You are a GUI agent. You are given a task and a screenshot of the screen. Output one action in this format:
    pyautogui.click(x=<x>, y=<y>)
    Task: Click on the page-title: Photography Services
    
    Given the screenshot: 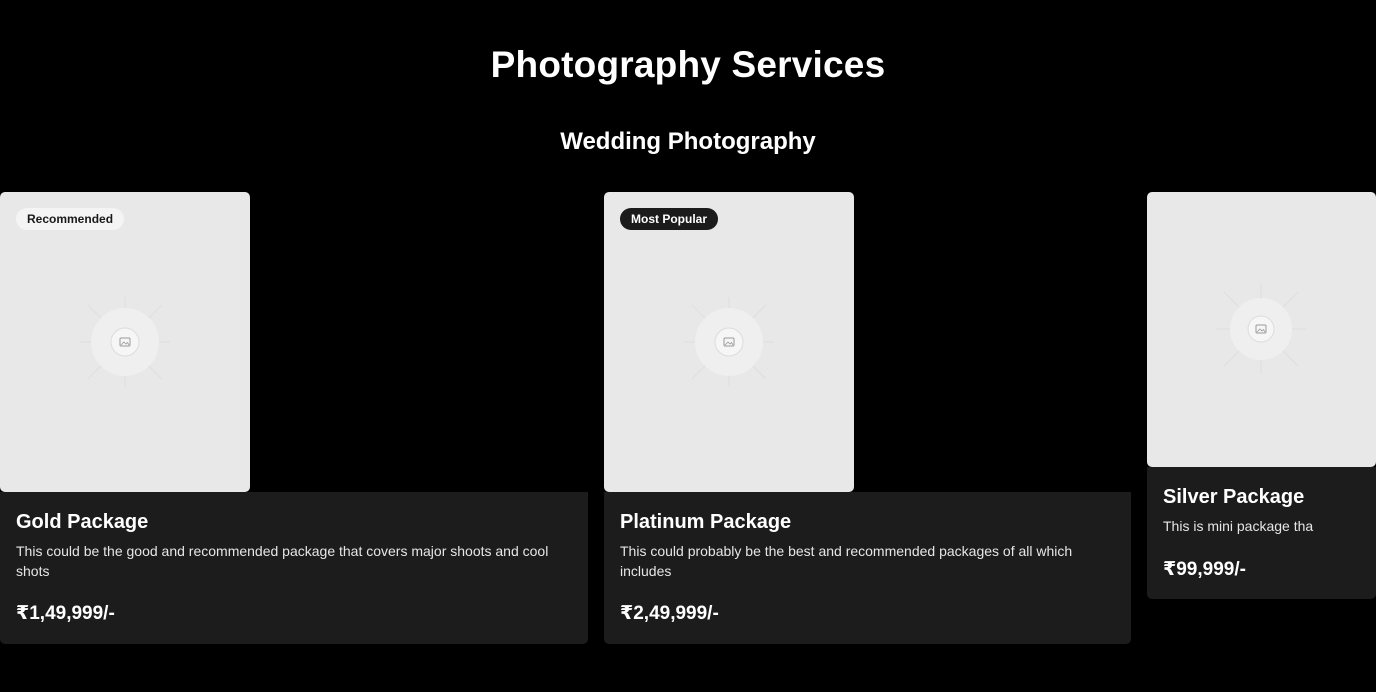 What is the action you would take?
    pyautogui.click(x=688, y=64)
    